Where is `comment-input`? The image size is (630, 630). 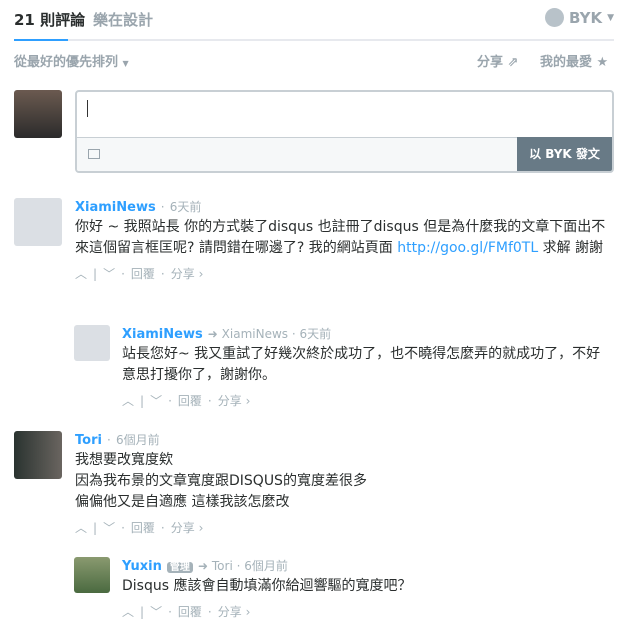 comment-input is located at coordinates (344, 114).